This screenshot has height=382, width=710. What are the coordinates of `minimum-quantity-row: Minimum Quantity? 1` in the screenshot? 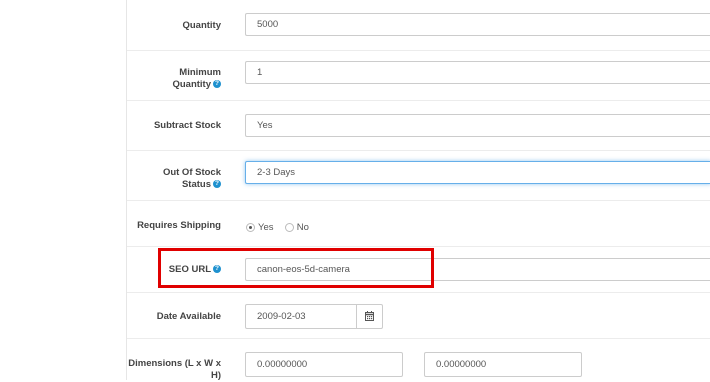 It's located at (418, 75).